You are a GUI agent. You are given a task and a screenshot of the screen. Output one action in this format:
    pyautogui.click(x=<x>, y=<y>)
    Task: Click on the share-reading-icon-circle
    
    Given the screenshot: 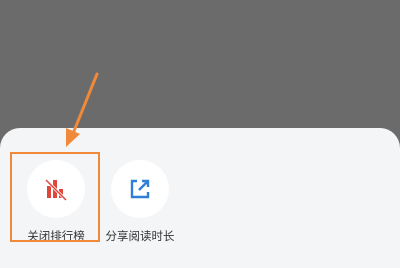 What is the action you would take?
    pyautogui.click(x=140, y=189)
    